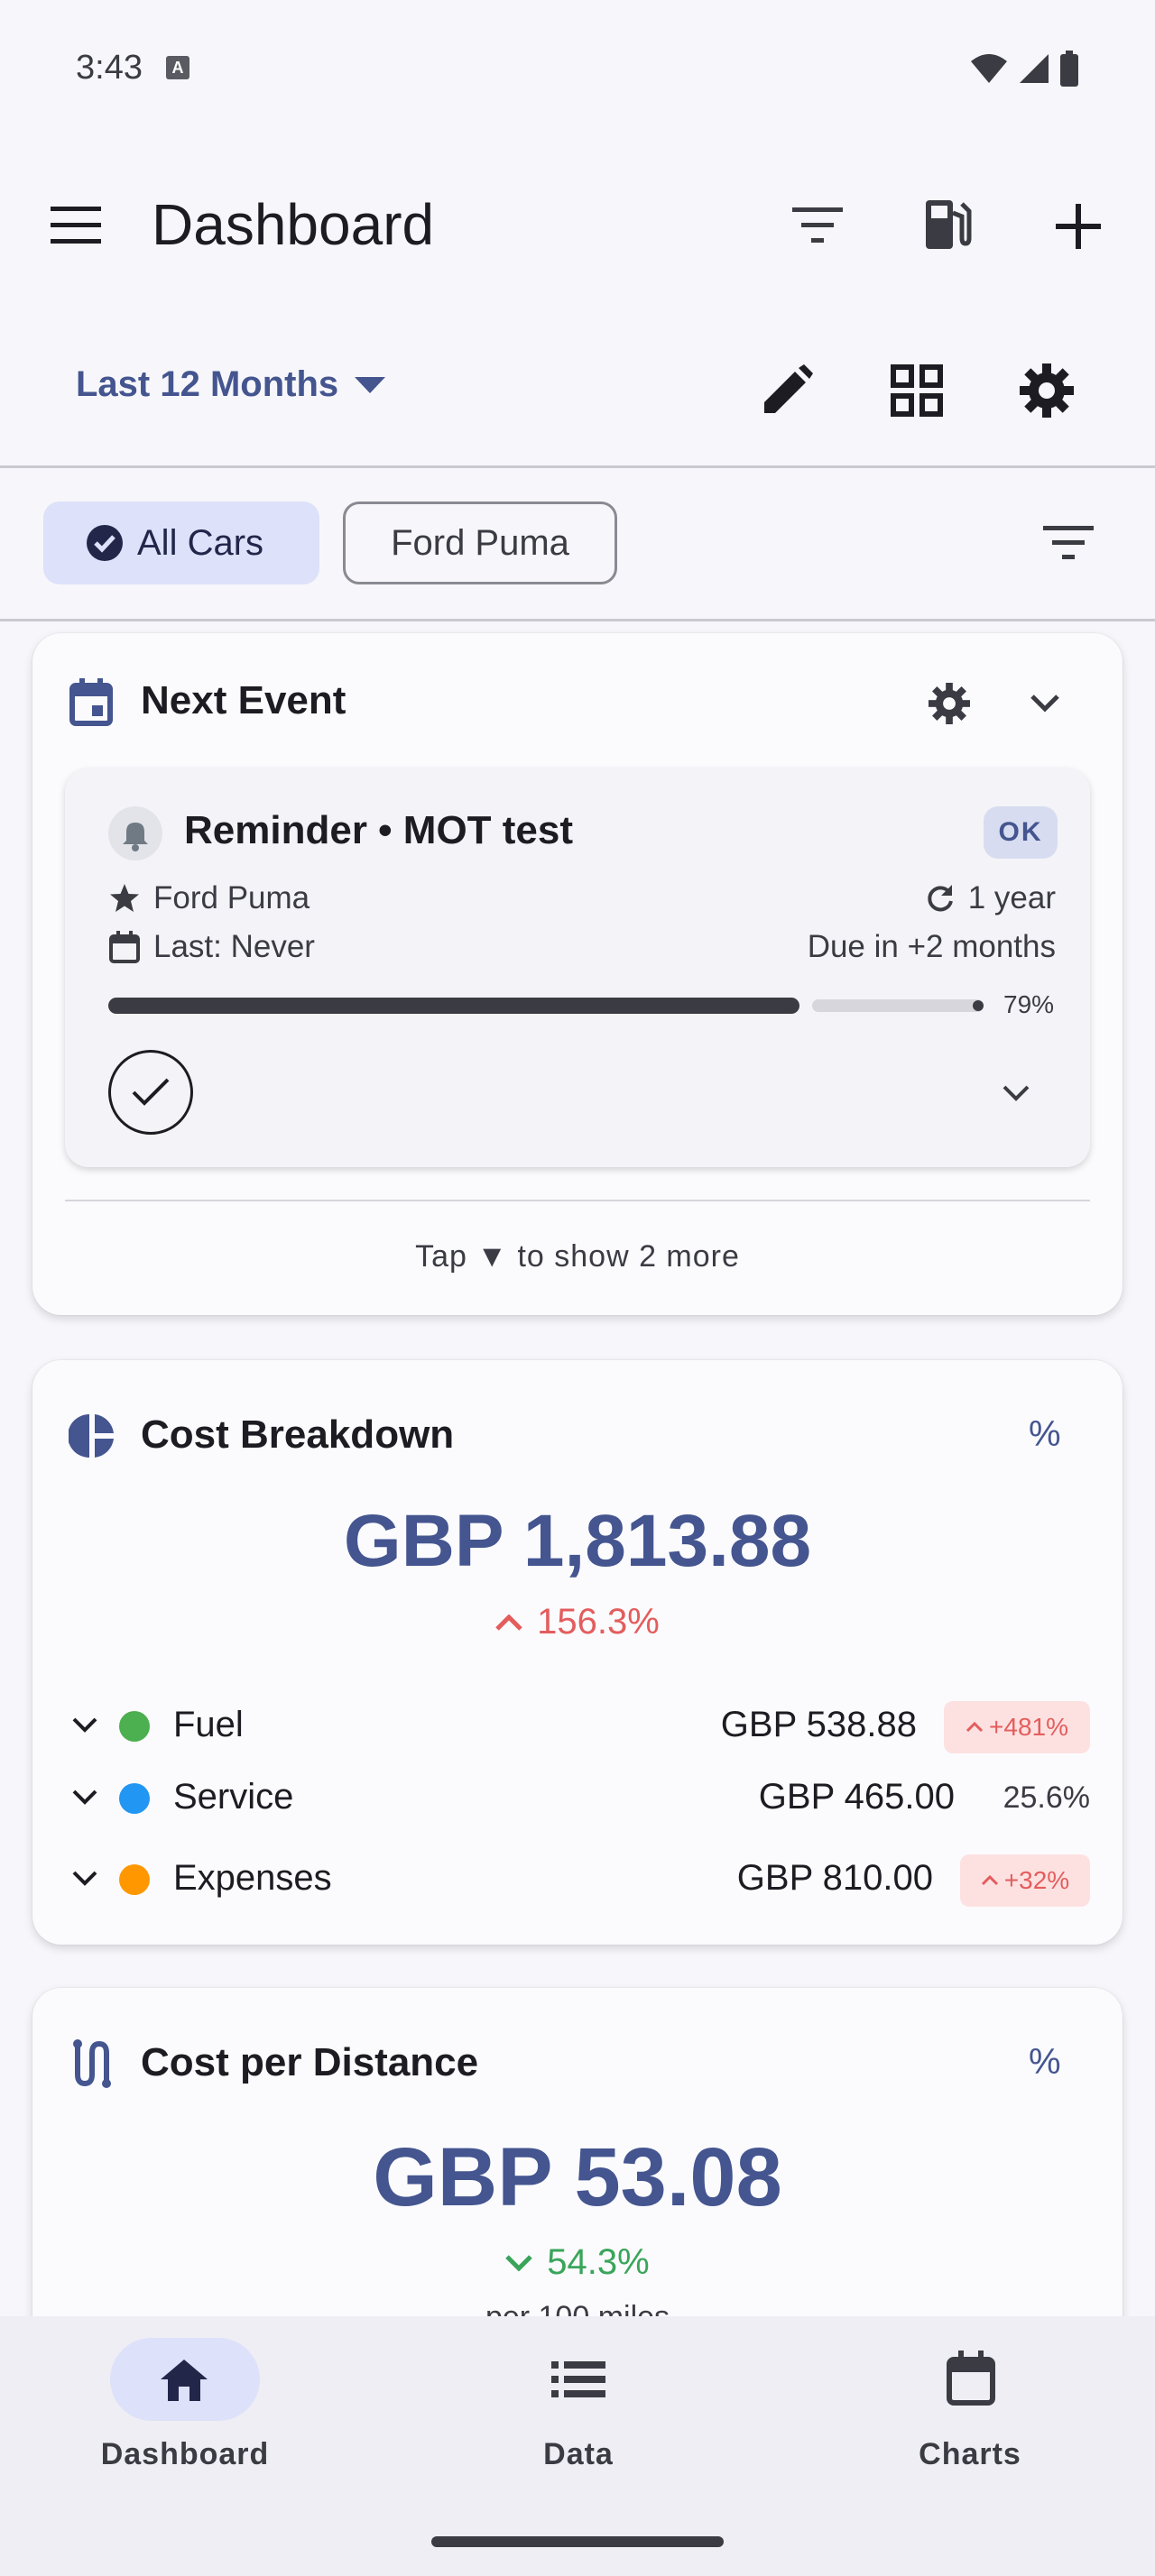 This screenshot has width=1155, height=2576. Describe the element at coordinates (818, 1724) in the screenshot. I see `breakdown-amount: GBP 538.88` at that location.